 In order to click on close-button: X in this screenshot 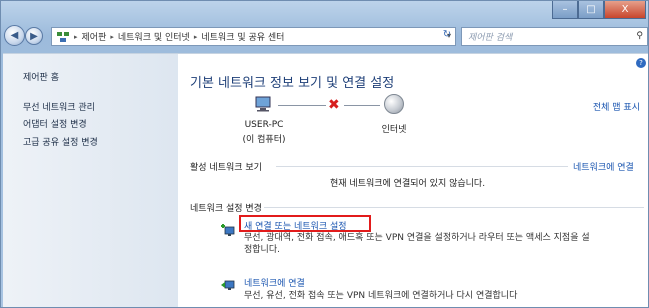, I will do `click(625, 10)`.